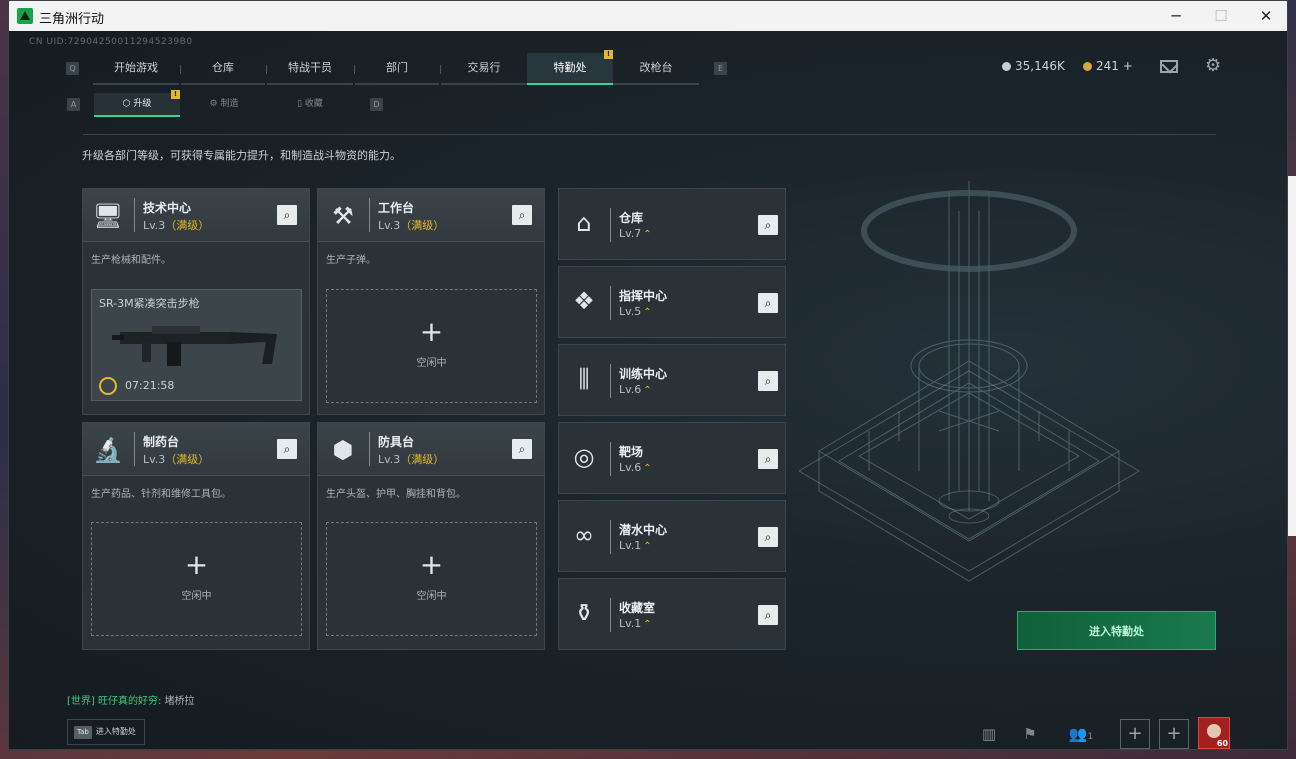 The height and width of the screenshot is (759, 1296). I want to click on card-pharmacy: 🔬 制药台 Lv.3（满级） ⌕ 生产药品、针剂和维修工具包。 + 空闲中, so click(196, 536).